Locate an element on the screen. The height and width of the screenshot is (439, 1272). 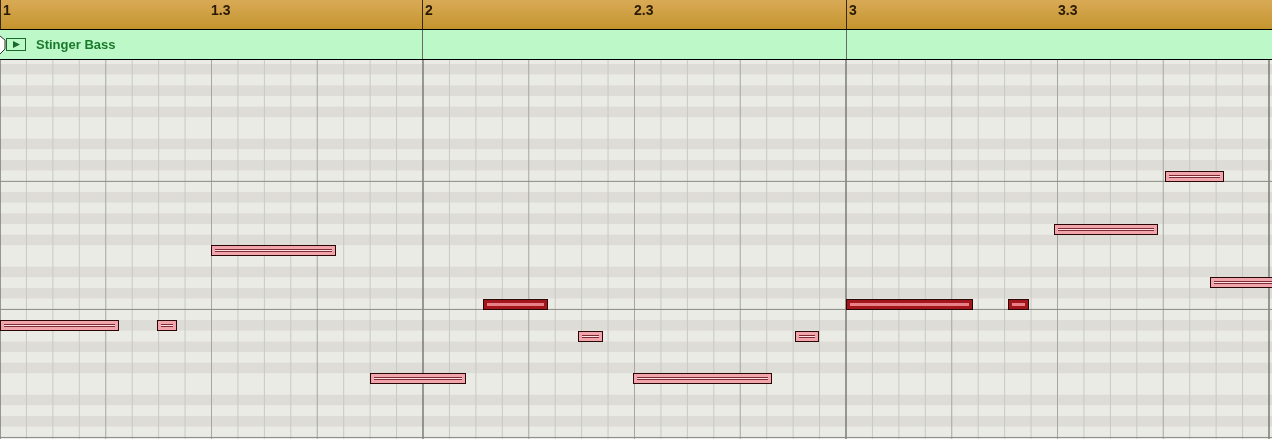
region-bar: Stinger Bass is located at coordinates (636, 45).